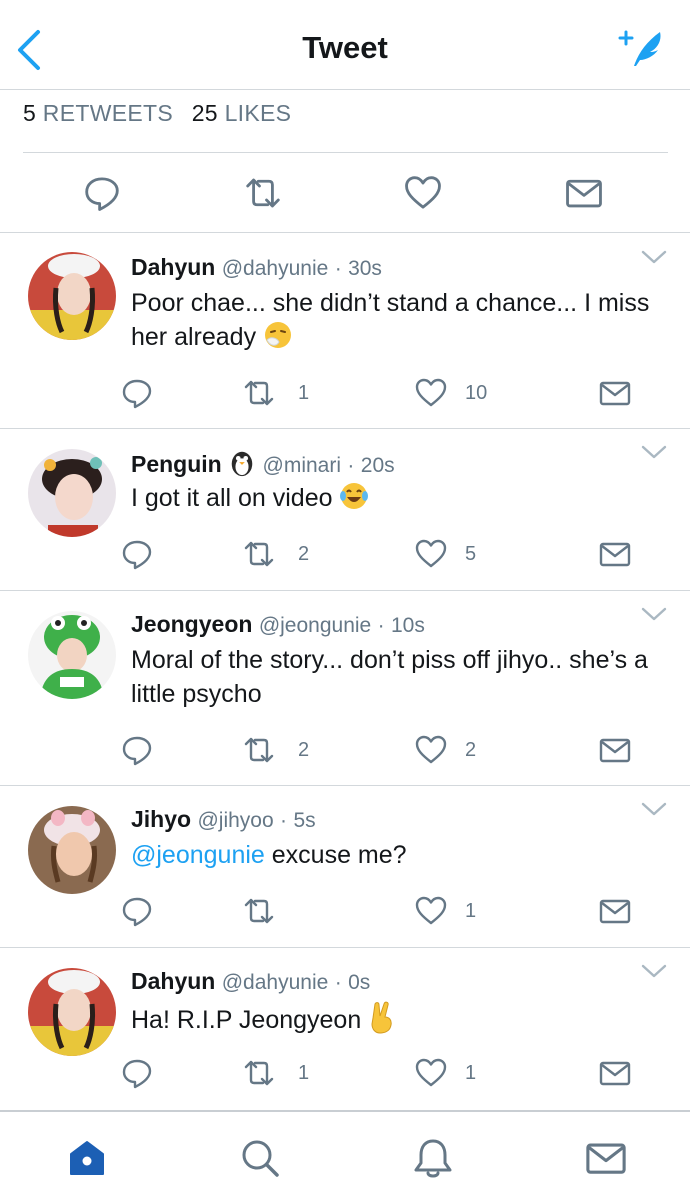 Image resolution: width=690 pixels, height=1200 pixels. What do you see at coordinates (345, 1155) in the screenshot?
I see `bottom-tab-bar` at bounding box center [345, 1155].